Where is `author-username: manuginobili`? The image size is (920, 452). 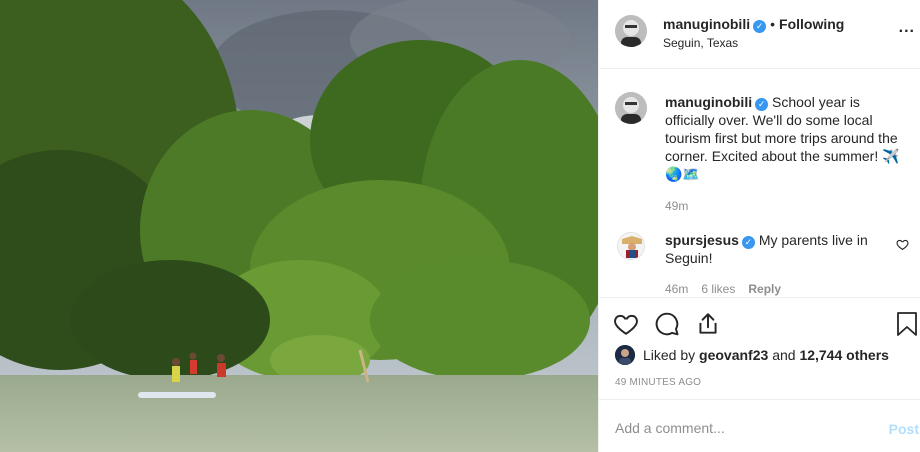
author-username: manuginobili is located at coordinates (706, 24).